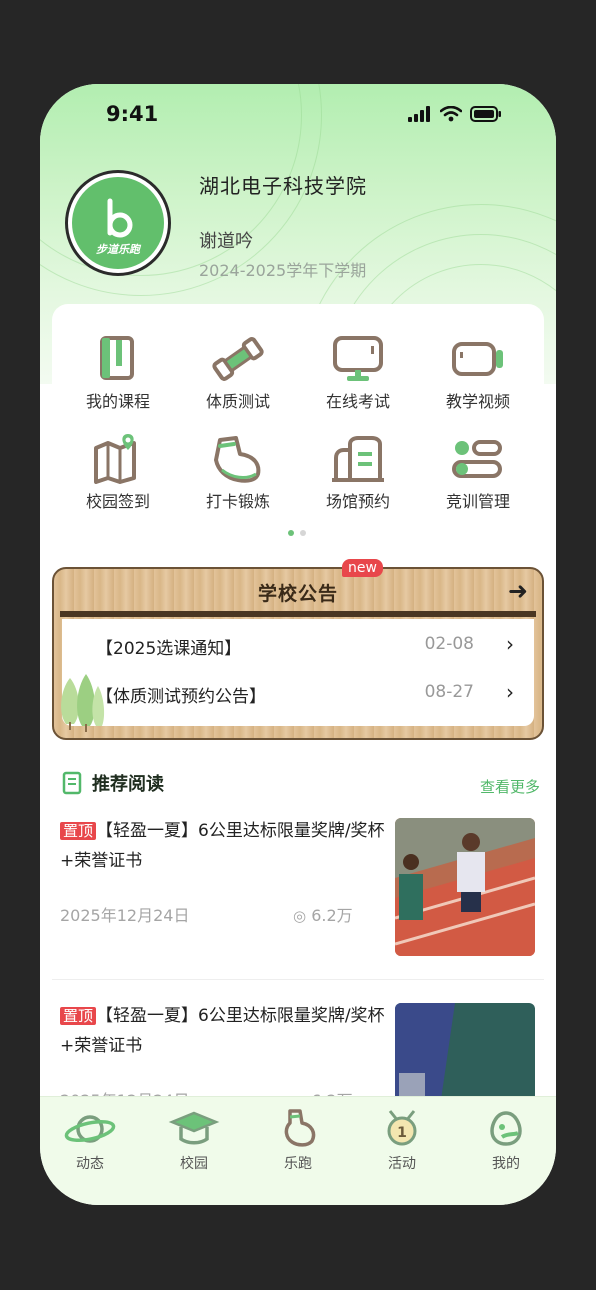 This screenshot has height=1290, width=596. I want to click on list-divider, so click(298, 979).